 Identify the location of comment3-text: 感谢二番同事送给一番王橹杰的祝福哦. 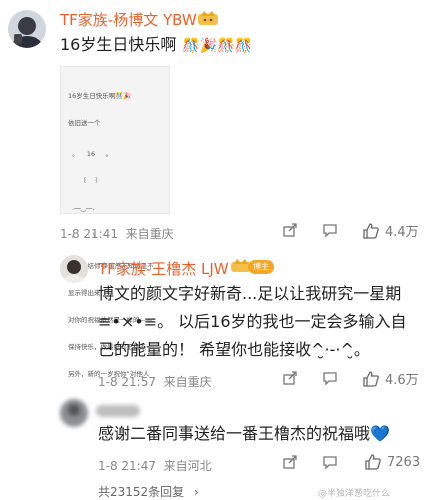
(234, 433).